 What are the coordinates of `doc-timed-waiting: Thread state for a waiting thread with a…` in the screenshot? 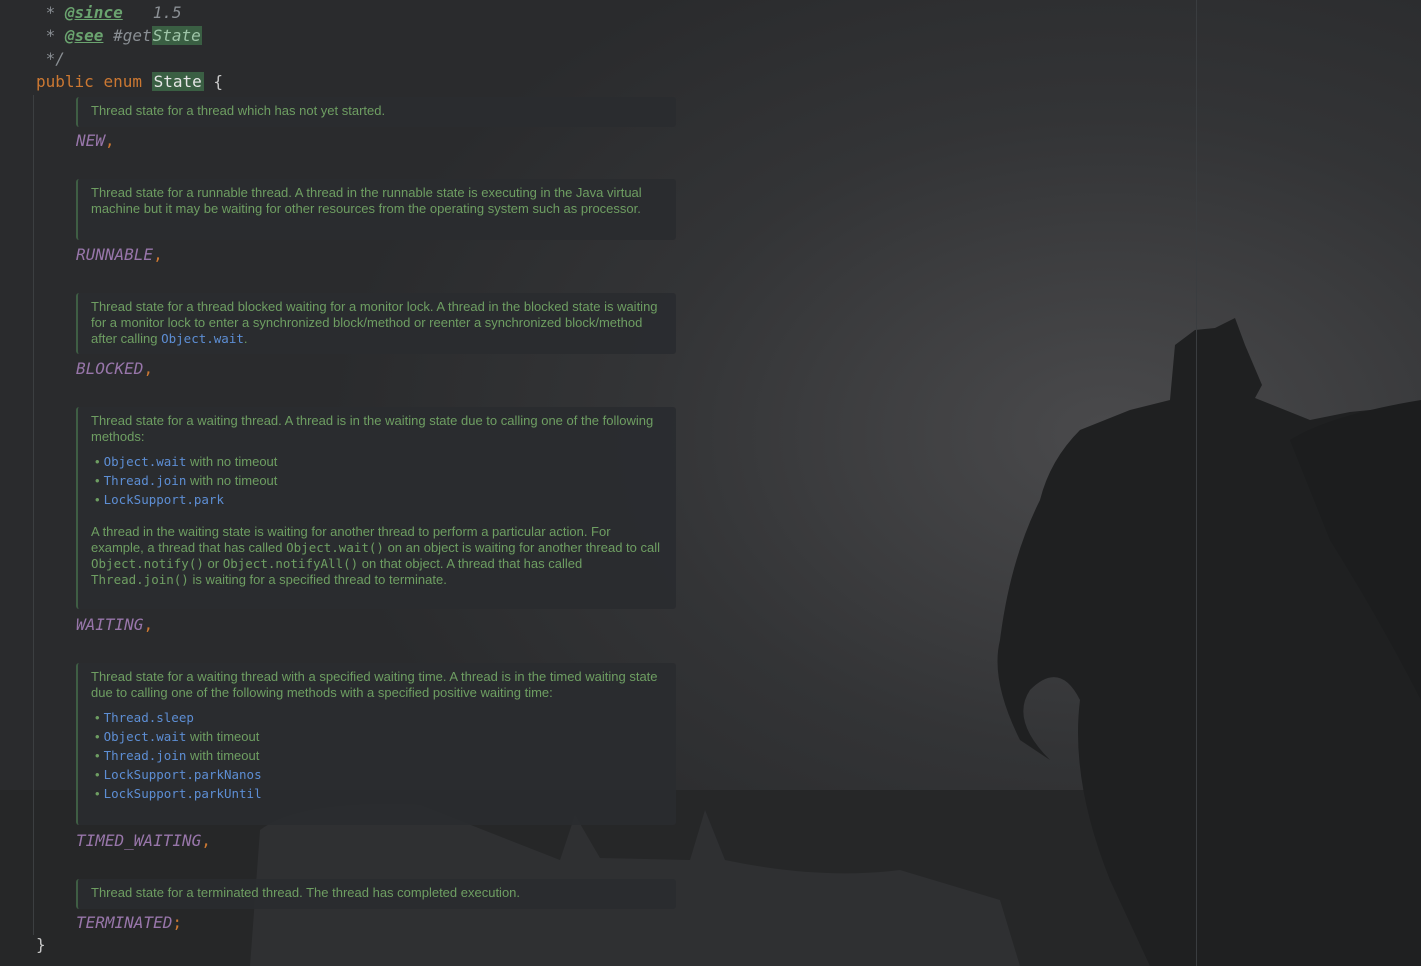 It's located at (376, 744).